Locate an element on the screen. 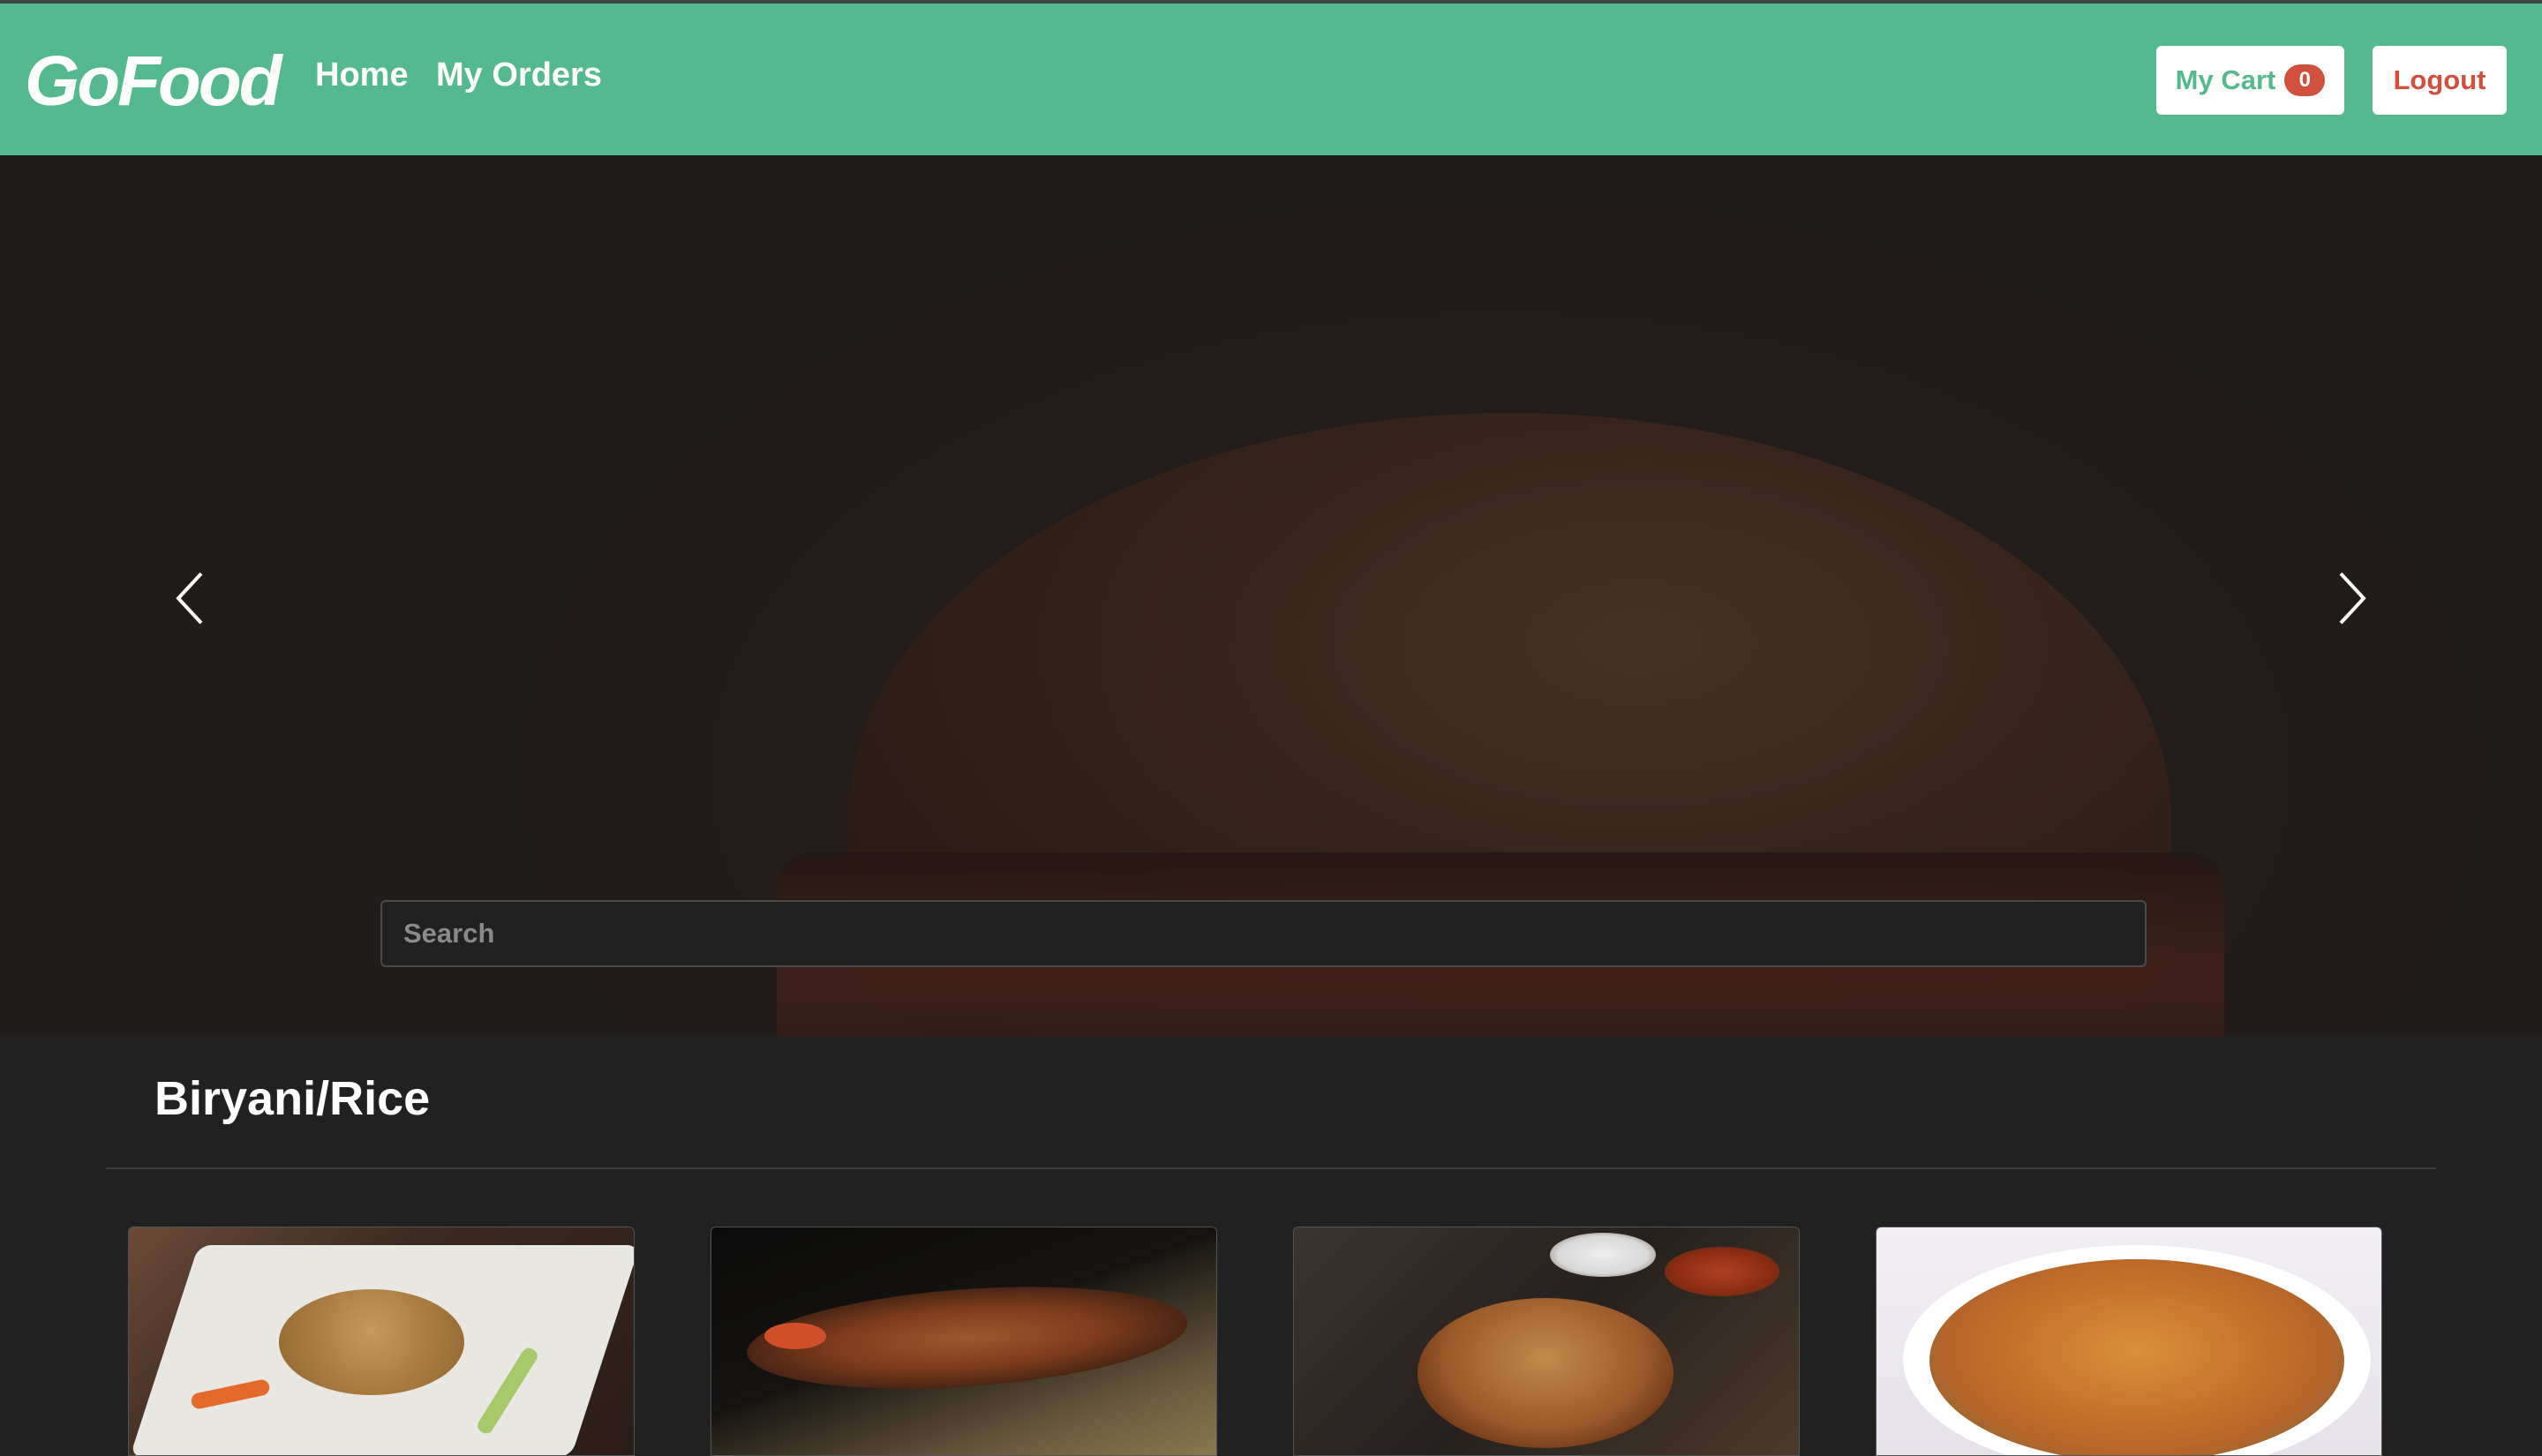 Image resolution: width=2542 pixels, height=1456 pixels. search-input is located at coordinates (1263, 933).